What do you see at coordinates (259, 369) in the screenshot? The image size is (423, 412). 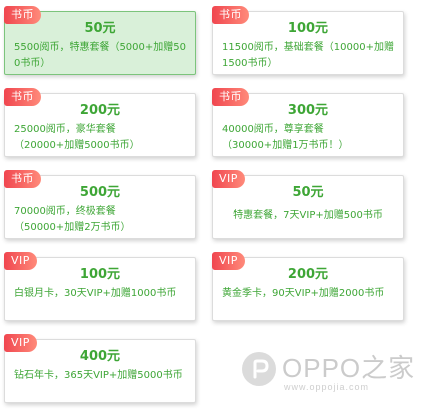 I see `brand-logo-icon` at bounding box center [259, 369].